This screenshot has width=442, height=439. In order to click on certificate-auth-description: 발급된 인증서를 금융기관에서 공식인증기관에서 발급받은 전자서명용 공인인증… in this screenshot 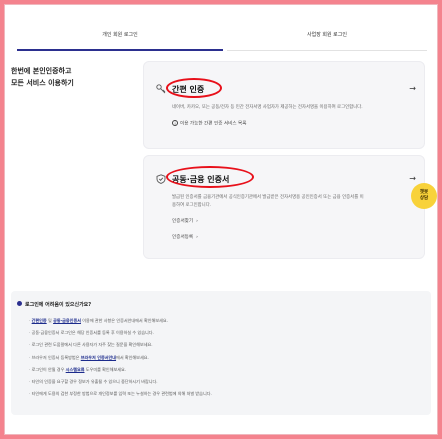, I will do `click(297, 202)`.